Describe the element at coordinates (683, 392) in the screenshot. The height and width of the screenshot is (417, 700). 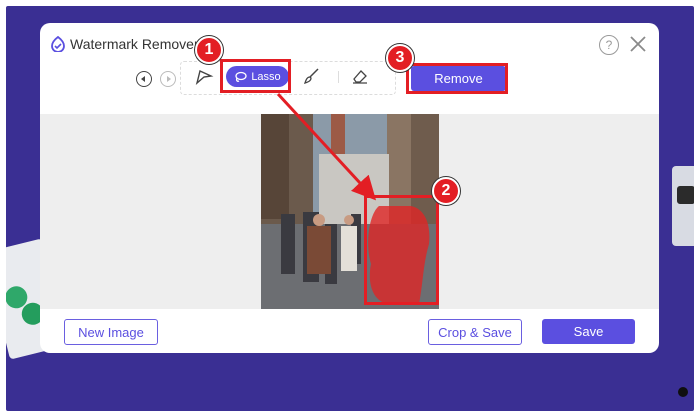
I see `background-dot` at that location.